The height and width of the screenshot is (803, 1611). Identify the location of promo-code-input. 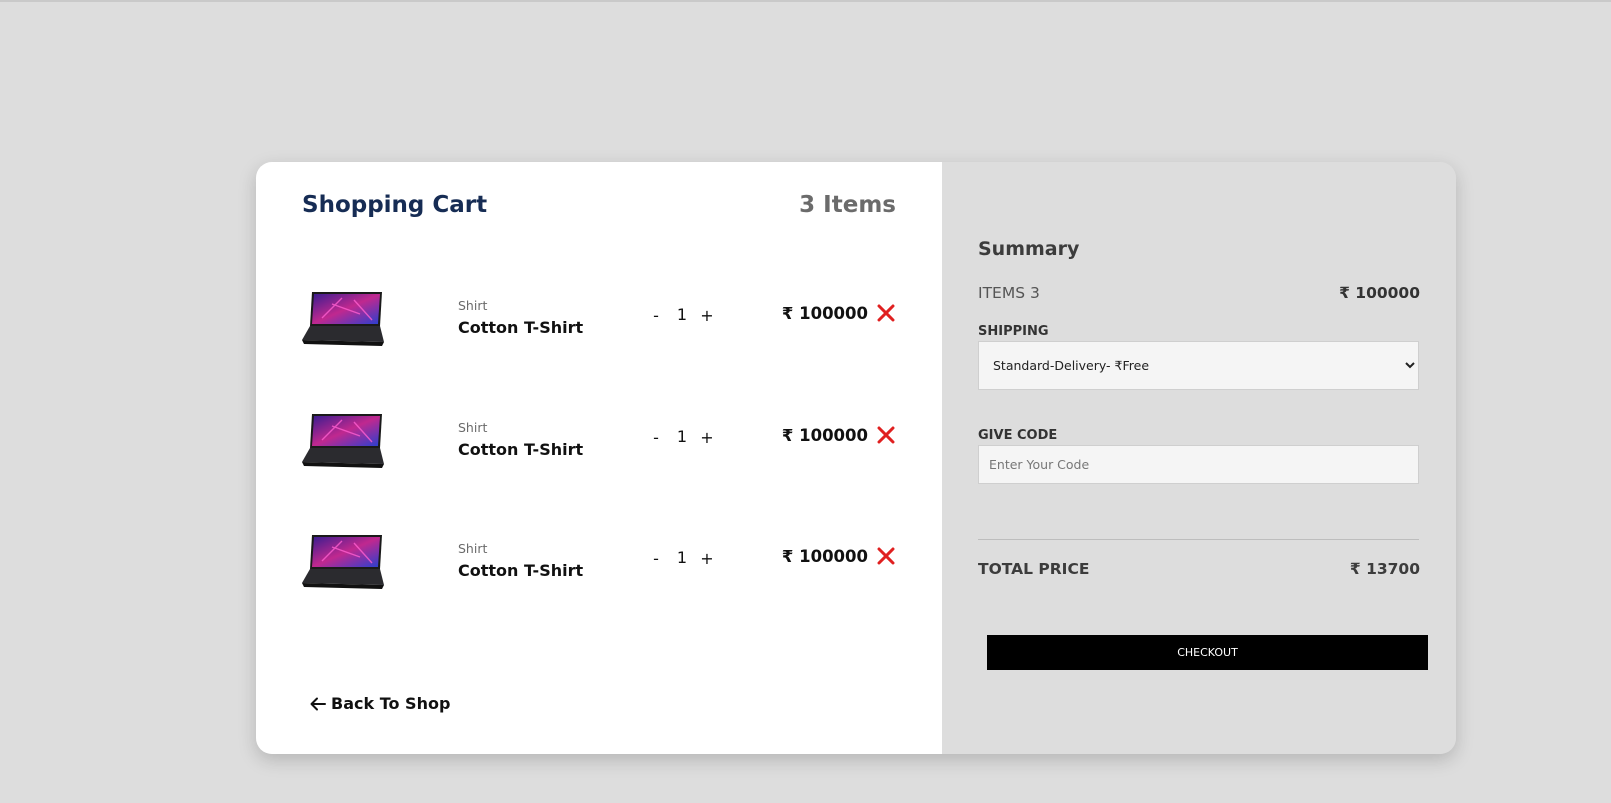
(1198, 464).